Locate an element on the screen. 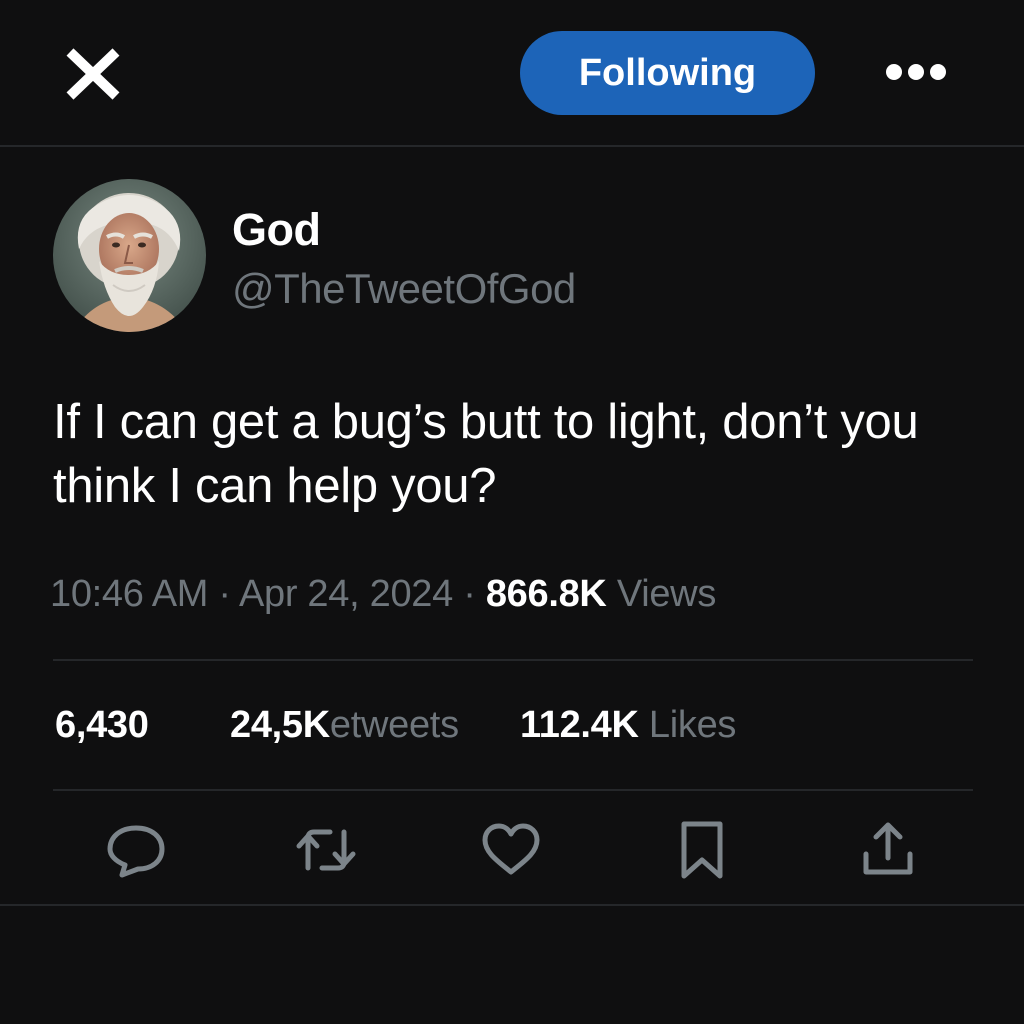 Image resolution: width=1024 pixels, height=1024 pixels. top-bar: Following is located at coordinates (512, 73).